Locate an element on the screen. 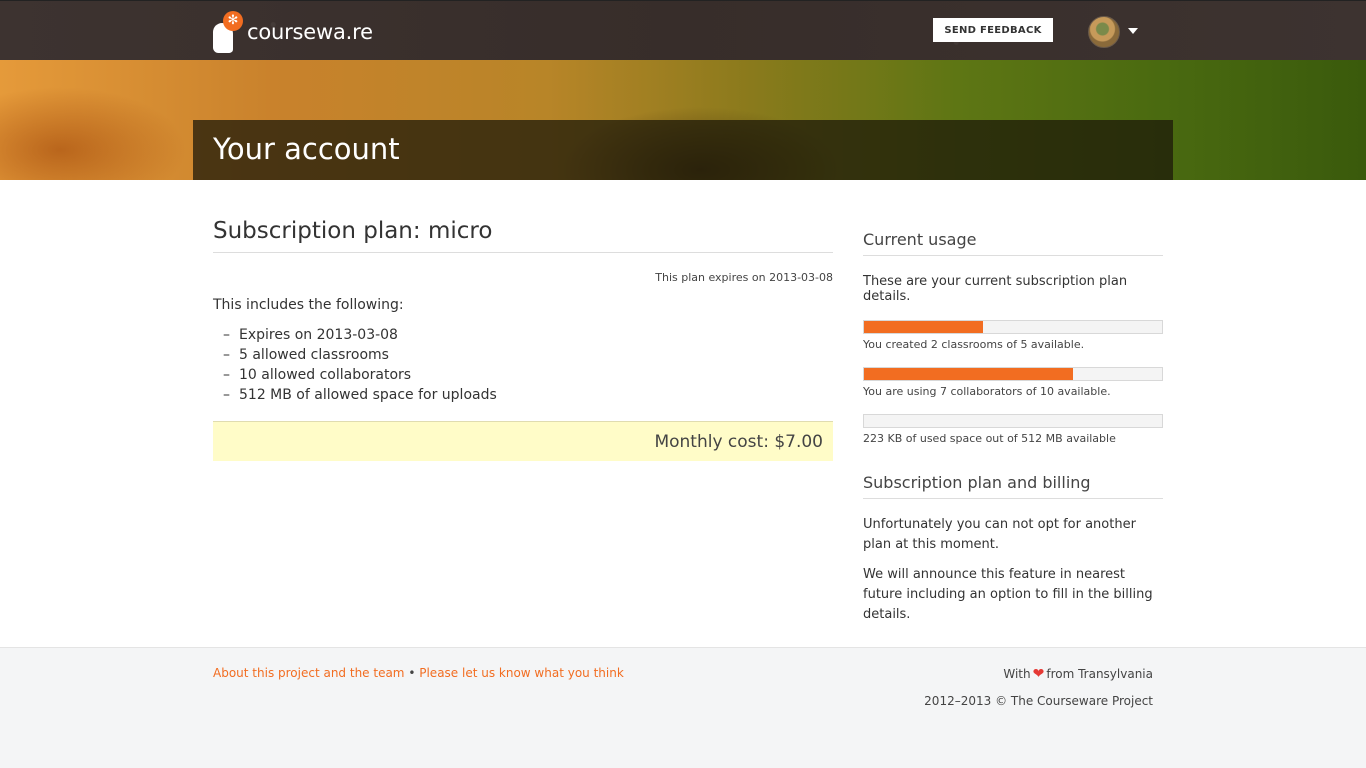  list-item: 5 allowed classrooms is located at coordinates (528, 355).